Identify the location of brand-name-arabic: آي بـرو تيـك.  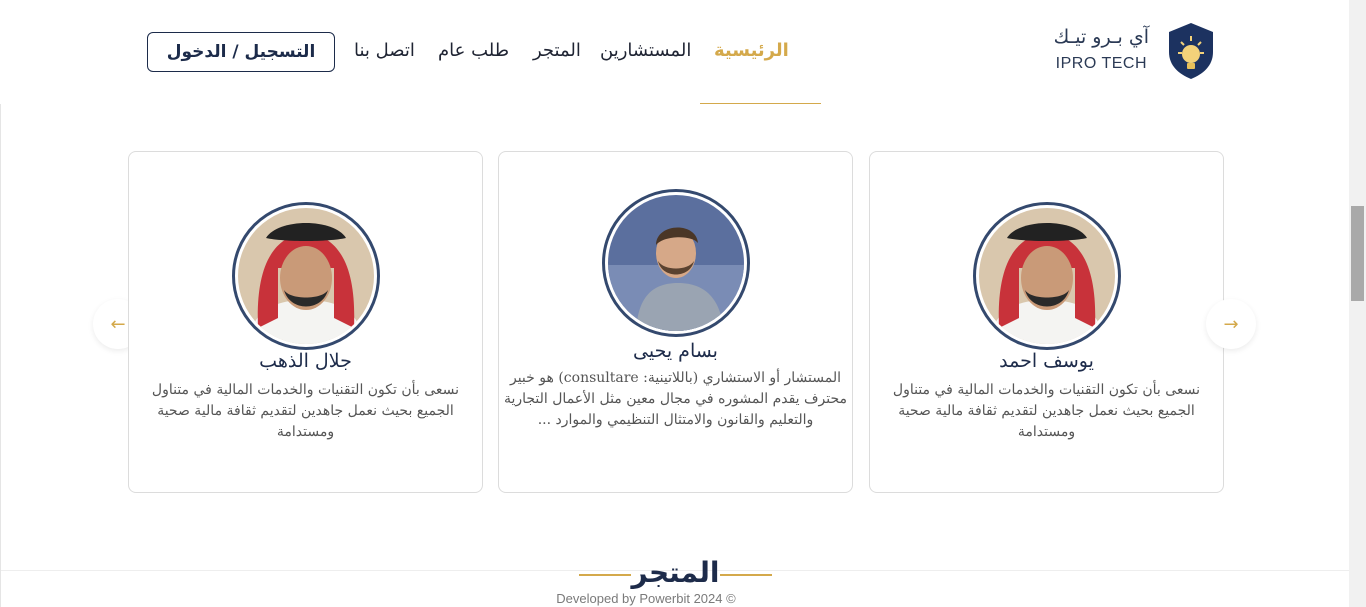
(1101, 37).